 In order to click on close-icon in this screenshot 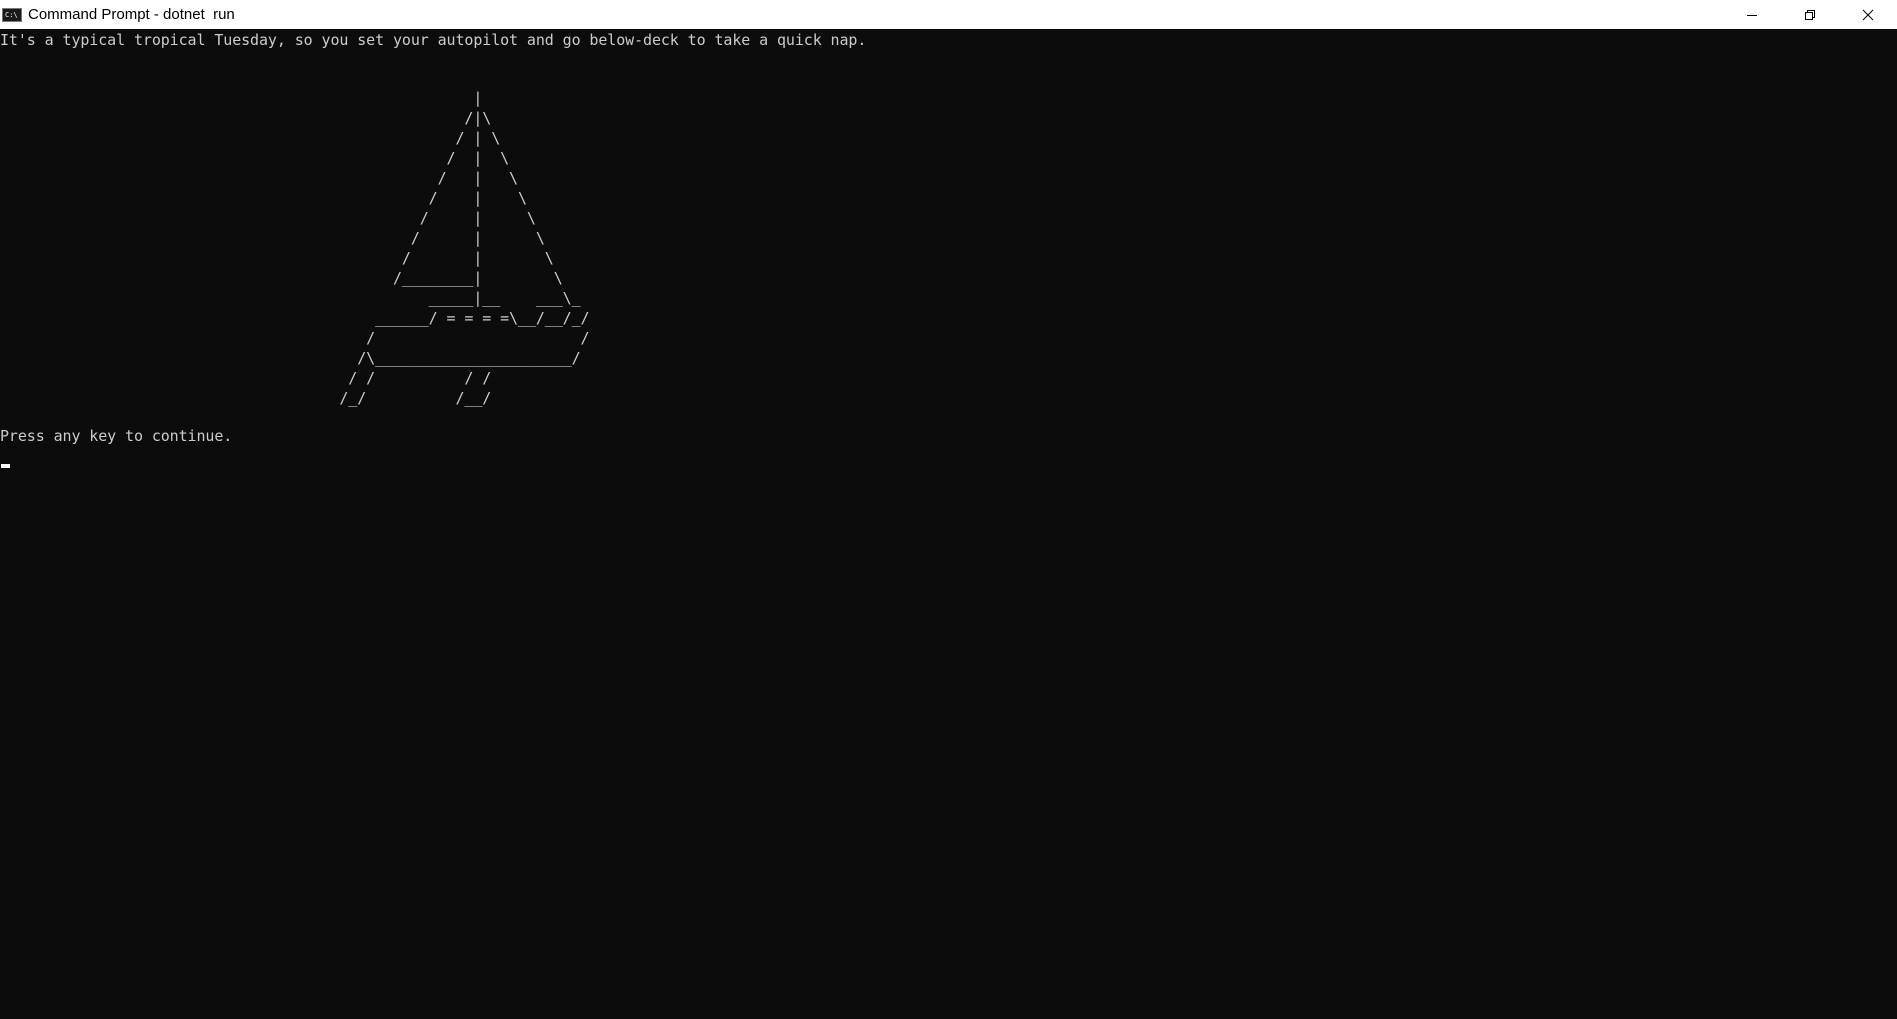, I will do `click(1868, 14)`.